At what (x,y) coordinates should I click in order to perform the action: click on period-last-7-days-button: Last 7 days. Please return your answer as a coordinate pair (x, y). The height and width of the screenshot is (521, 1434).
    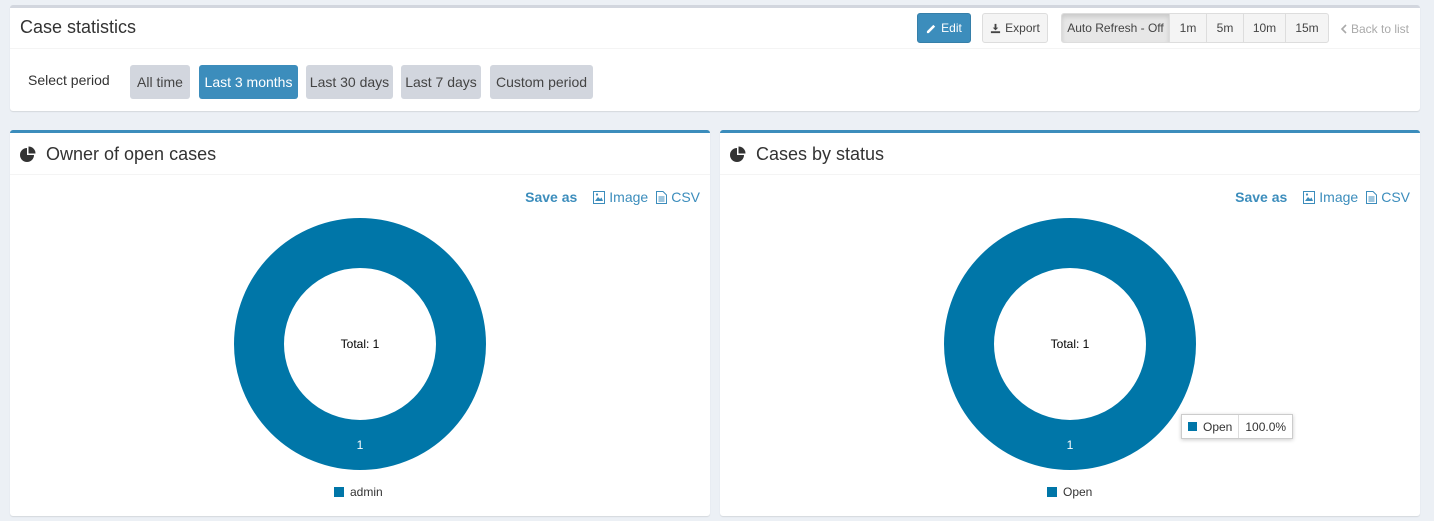
    Looking at the image, I should click on (441, 82).